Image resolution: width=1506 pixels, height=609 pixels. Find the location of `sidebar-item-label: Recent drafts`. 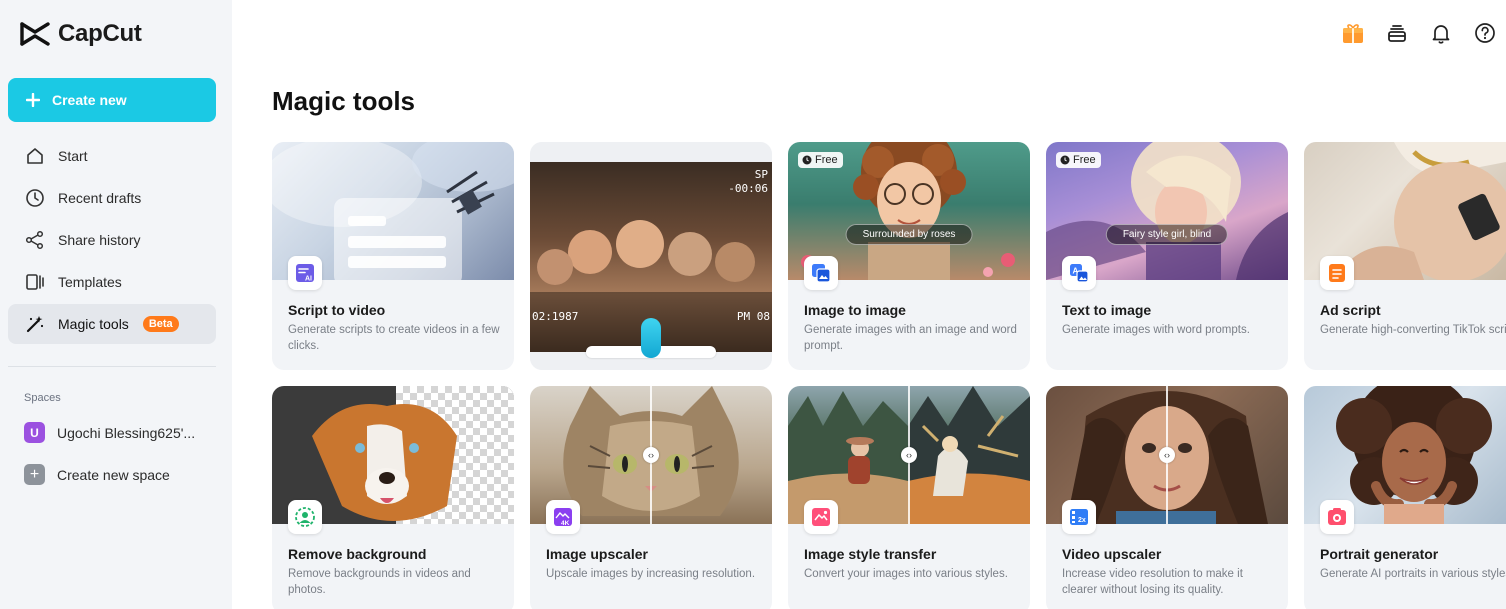

sidebar-item-label: Recent drafts is located at coordinates (100, 198).